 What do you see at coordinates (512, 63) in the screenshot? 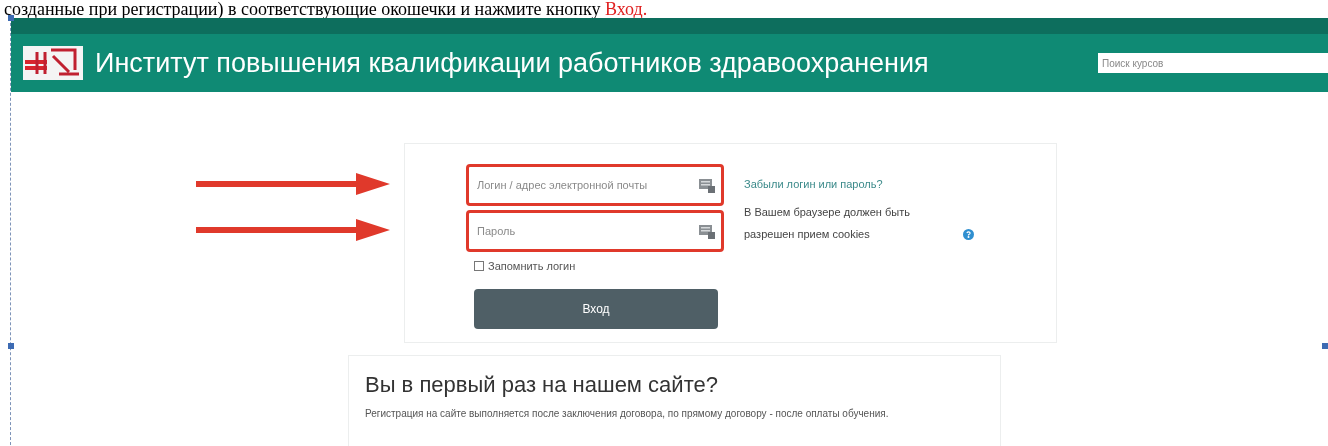
I see `site-title: Институт повышения квалификации работников здравоохранения` at bounding box center [512, 63].